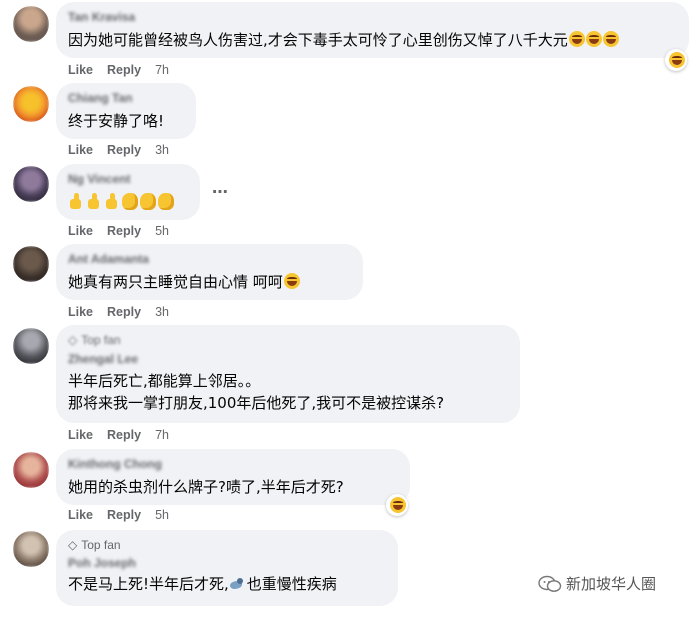 The image size is (696, 617). Describe the element at coordinates (291, 584) in the screenshot. I see `comment-text-line: 也重慢性疾病` at that location.